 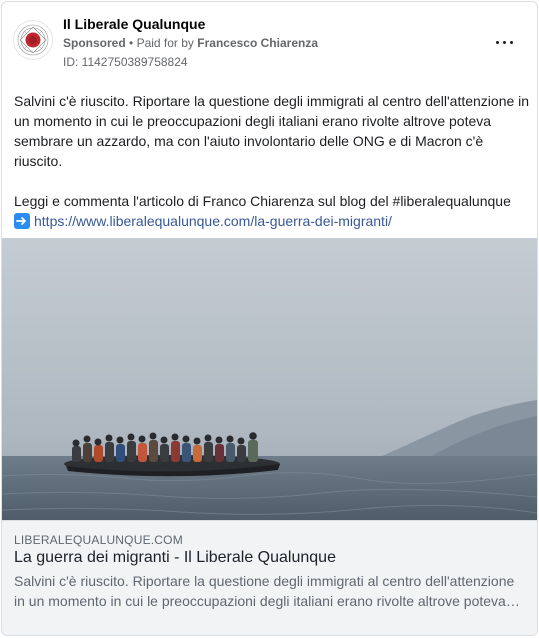 What do you see at coordinates (134, 24) in the screenshot?
I see `page-name: Il Liberale Qualunque` at bounding box center [134, 24].